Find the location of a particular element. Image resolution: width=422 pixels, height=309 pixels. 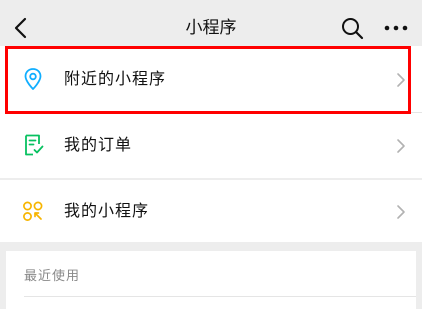

location-pin-icon is located at coordinates (33, 79).